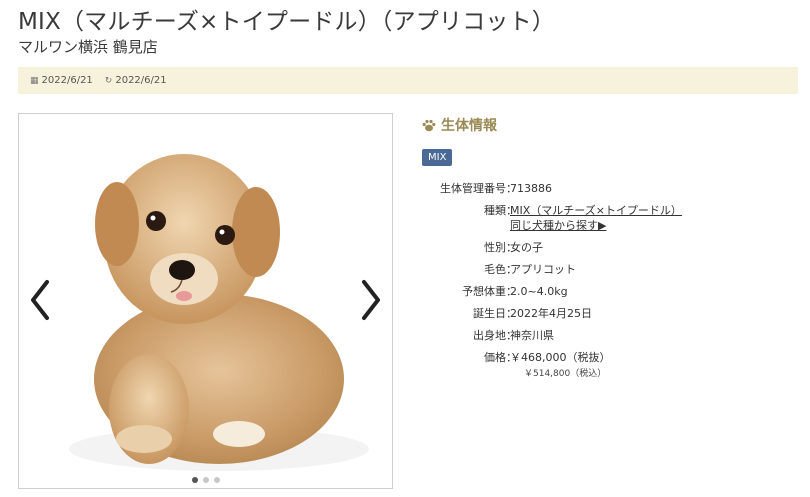 The width and height of the screenshot is (810, 497). I want to click on row-label: 種類, so click(495, 210).